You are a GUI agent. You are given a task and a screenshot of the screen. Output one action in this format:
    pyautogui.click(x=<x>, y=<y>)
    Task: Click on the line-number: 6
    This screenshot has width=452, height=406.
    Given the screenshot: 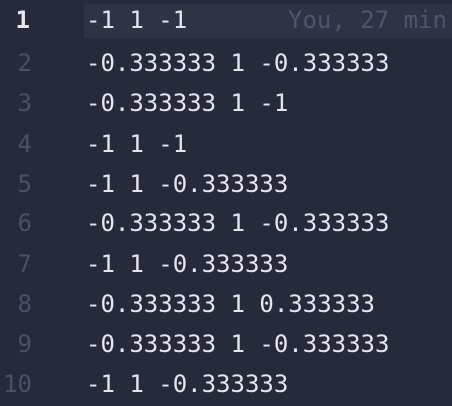 What is the action you would take?
    pyautogui.click(x=24, y=223)
    